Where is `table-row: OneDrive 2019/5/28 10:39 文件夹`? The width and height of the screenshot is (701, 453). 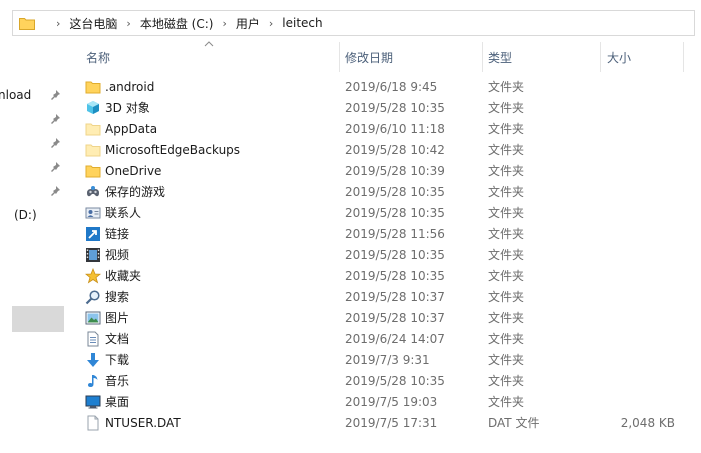 table-row: OneDrive 2019/5/28 10:39 文件夹 is located at coordinates (382, 170).